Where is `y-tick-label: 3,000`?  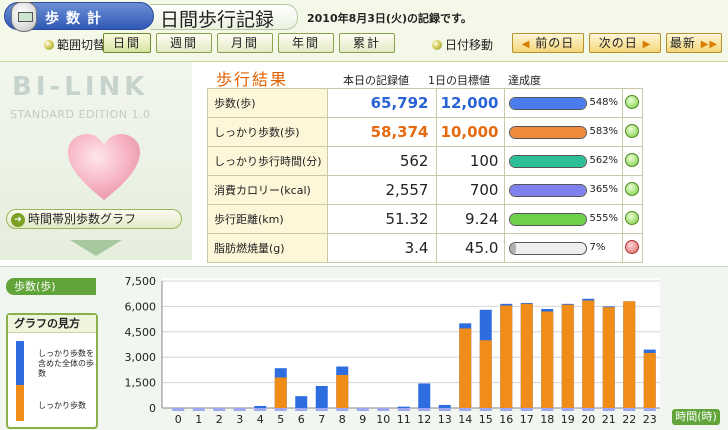
y-tick-label: 3,000 is located at coordinates (141, 357).